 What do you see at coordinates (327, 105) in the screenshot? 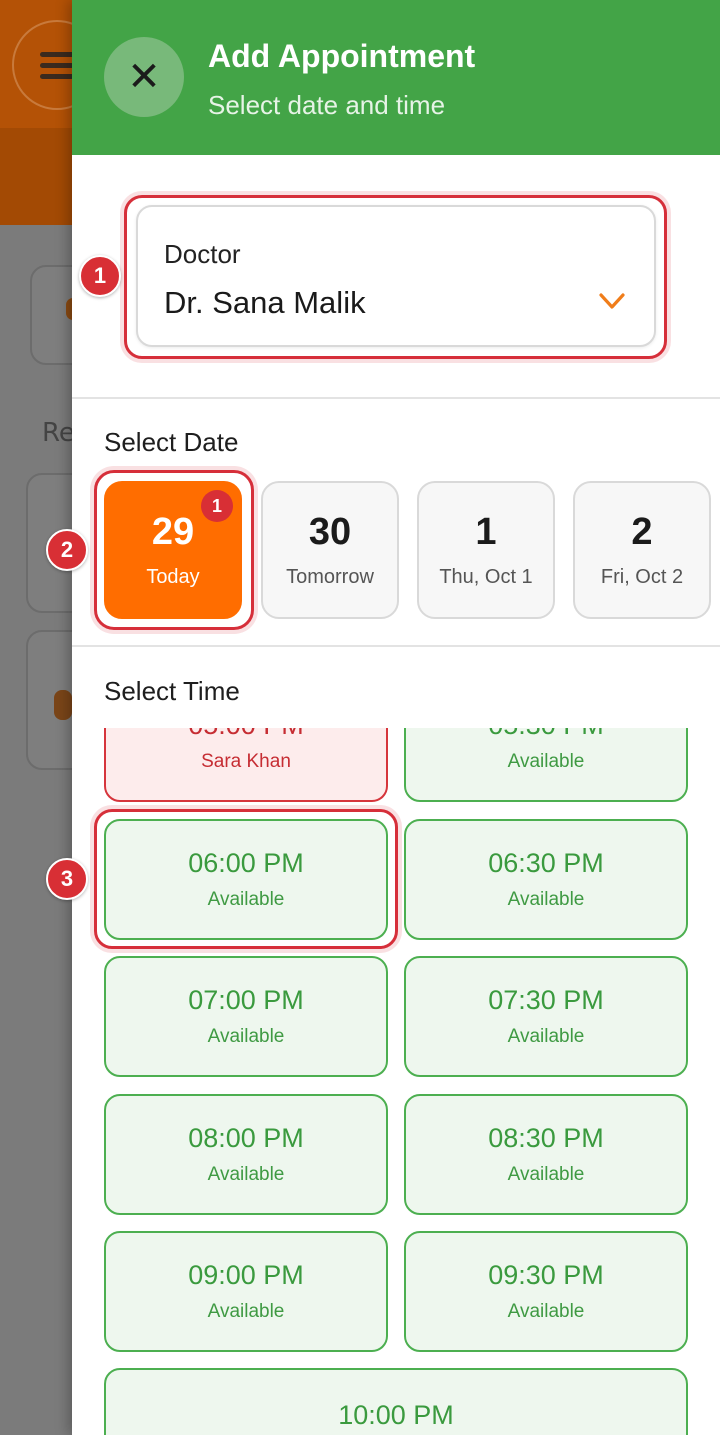
I see `drawer-subtitle: Select date and time` at bounding box center [327, 105].